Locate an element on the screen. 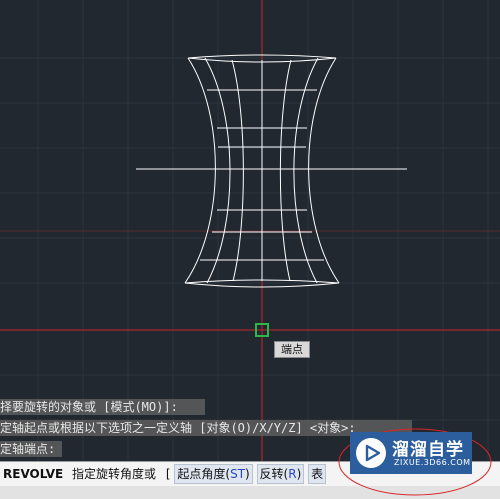 The width and height of the screenshot is (500, 499). command-history-line: 择要旋转的对象或 [模式(MO)]: is located at coordinates (102, 407).